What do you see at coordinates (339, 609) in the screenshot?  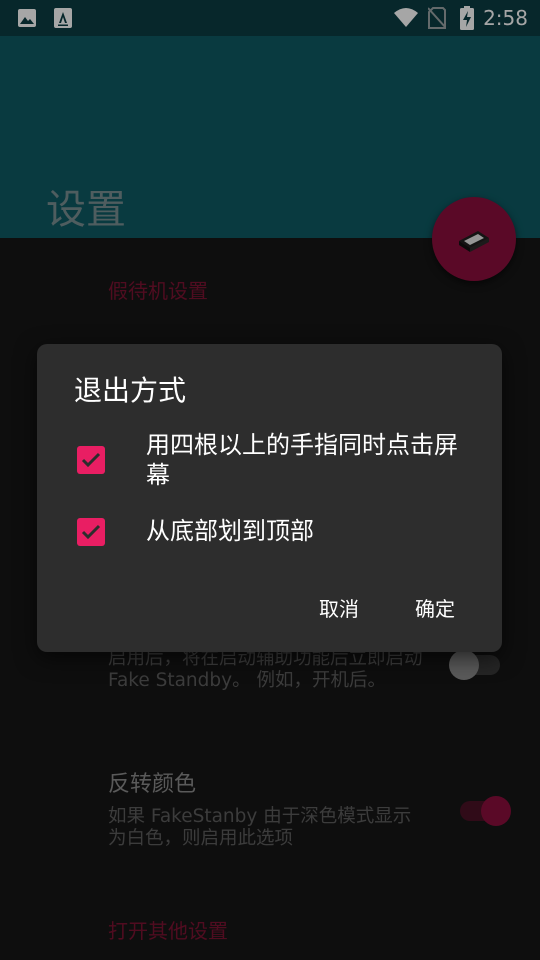 I see `cancel-button: 取消` at bounding box center [339, 609].